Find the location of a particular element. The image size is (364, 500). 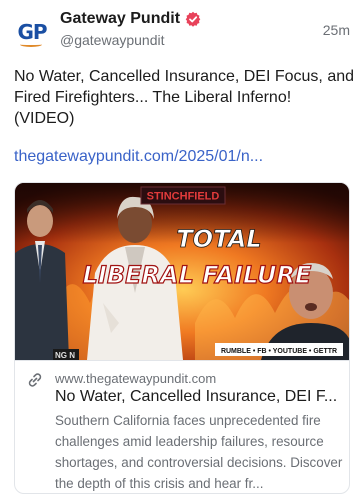

post-header: GP Gateway Pundit @gatewaypundit 25m is located at coordinates (182, 30).